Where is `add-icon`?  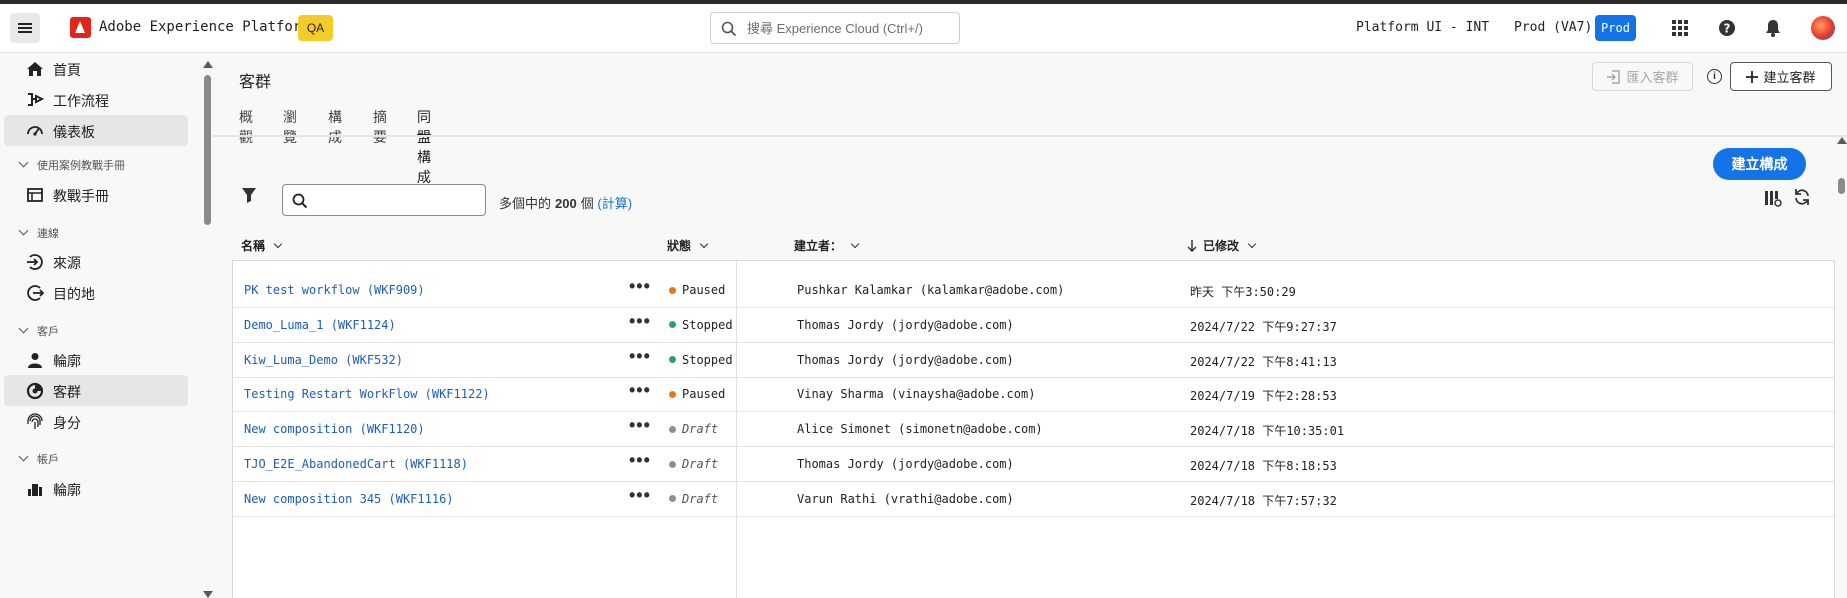
add-icon is located at coordinates (1752, 76).